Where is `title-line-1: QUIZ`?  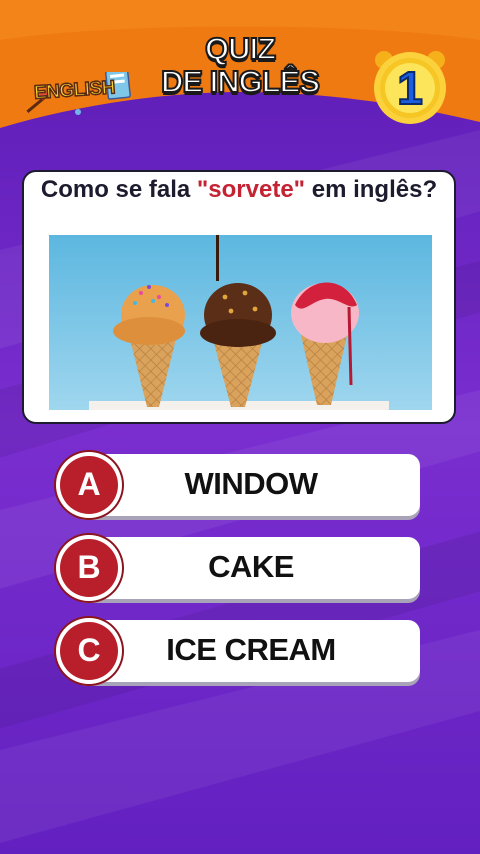 title-line-1: QUIZ is located at coordinates (240, 48).